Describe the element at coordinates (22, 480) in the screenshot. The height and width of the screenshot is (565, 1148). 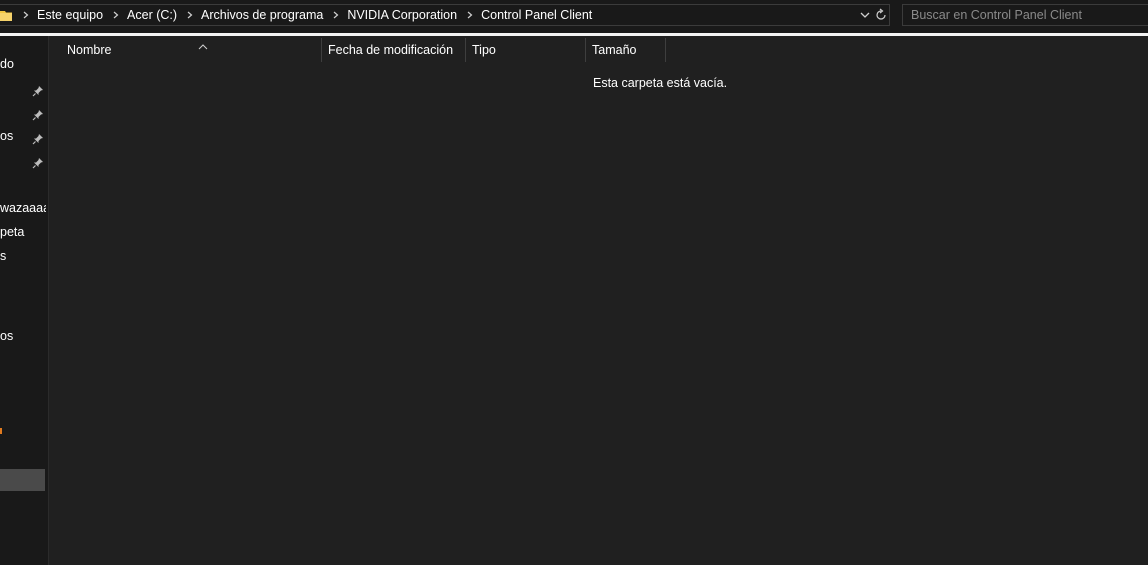
I see `nav-item-selected` at that location.